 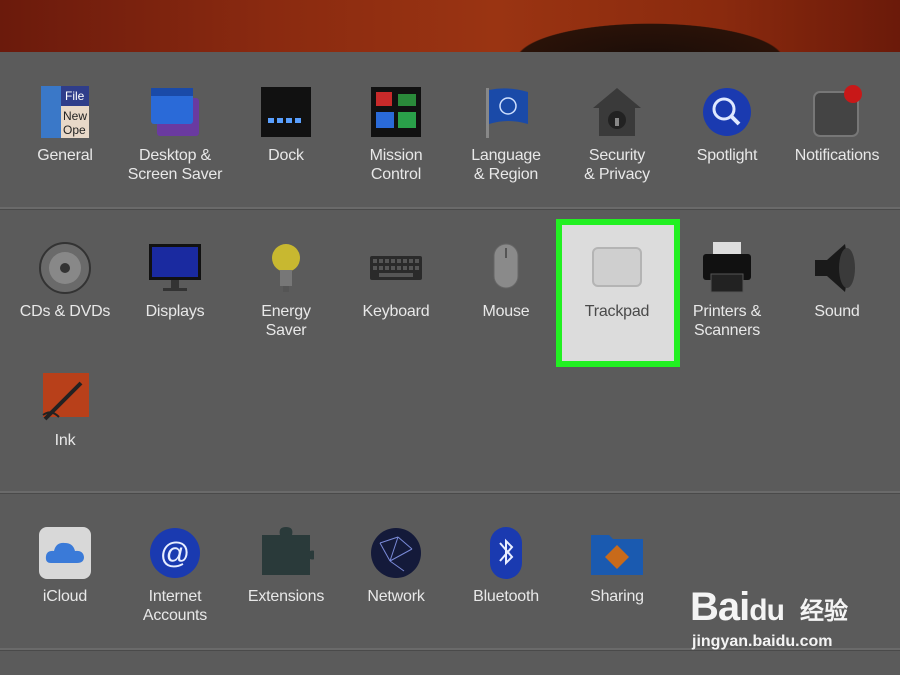 What do you see at coordinates (175, 165) in the screenshot?
I see `pane-label: Desktop & Screen Saver` at bounding box center [175, 165].